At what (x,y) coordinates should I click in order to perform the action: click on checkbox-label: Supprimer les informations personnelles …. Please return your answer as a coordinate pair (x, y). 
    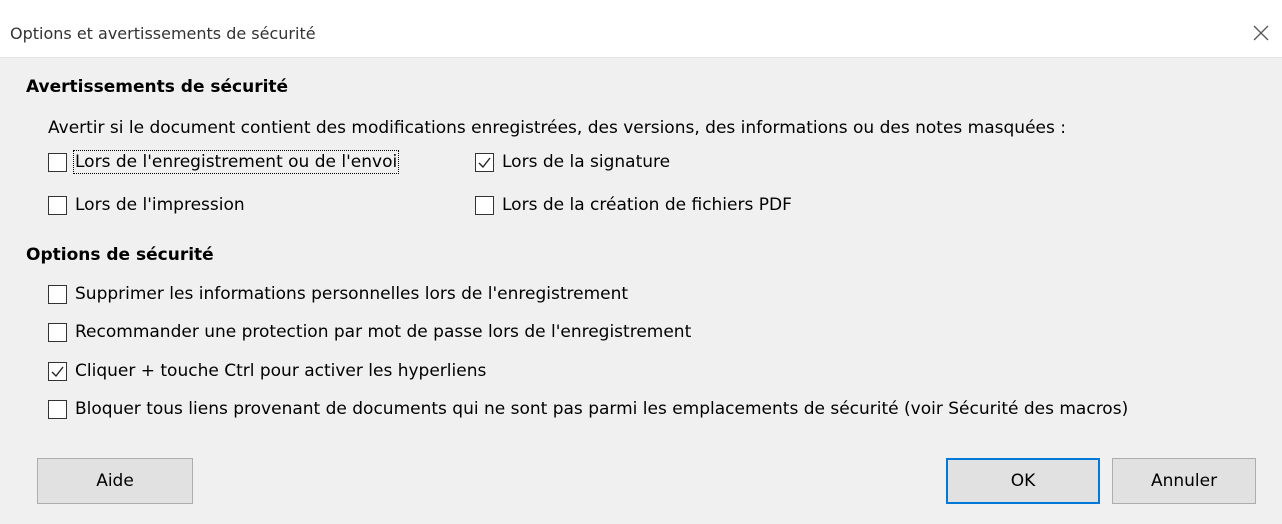
    Looking at the image, I should click on (352, 294).